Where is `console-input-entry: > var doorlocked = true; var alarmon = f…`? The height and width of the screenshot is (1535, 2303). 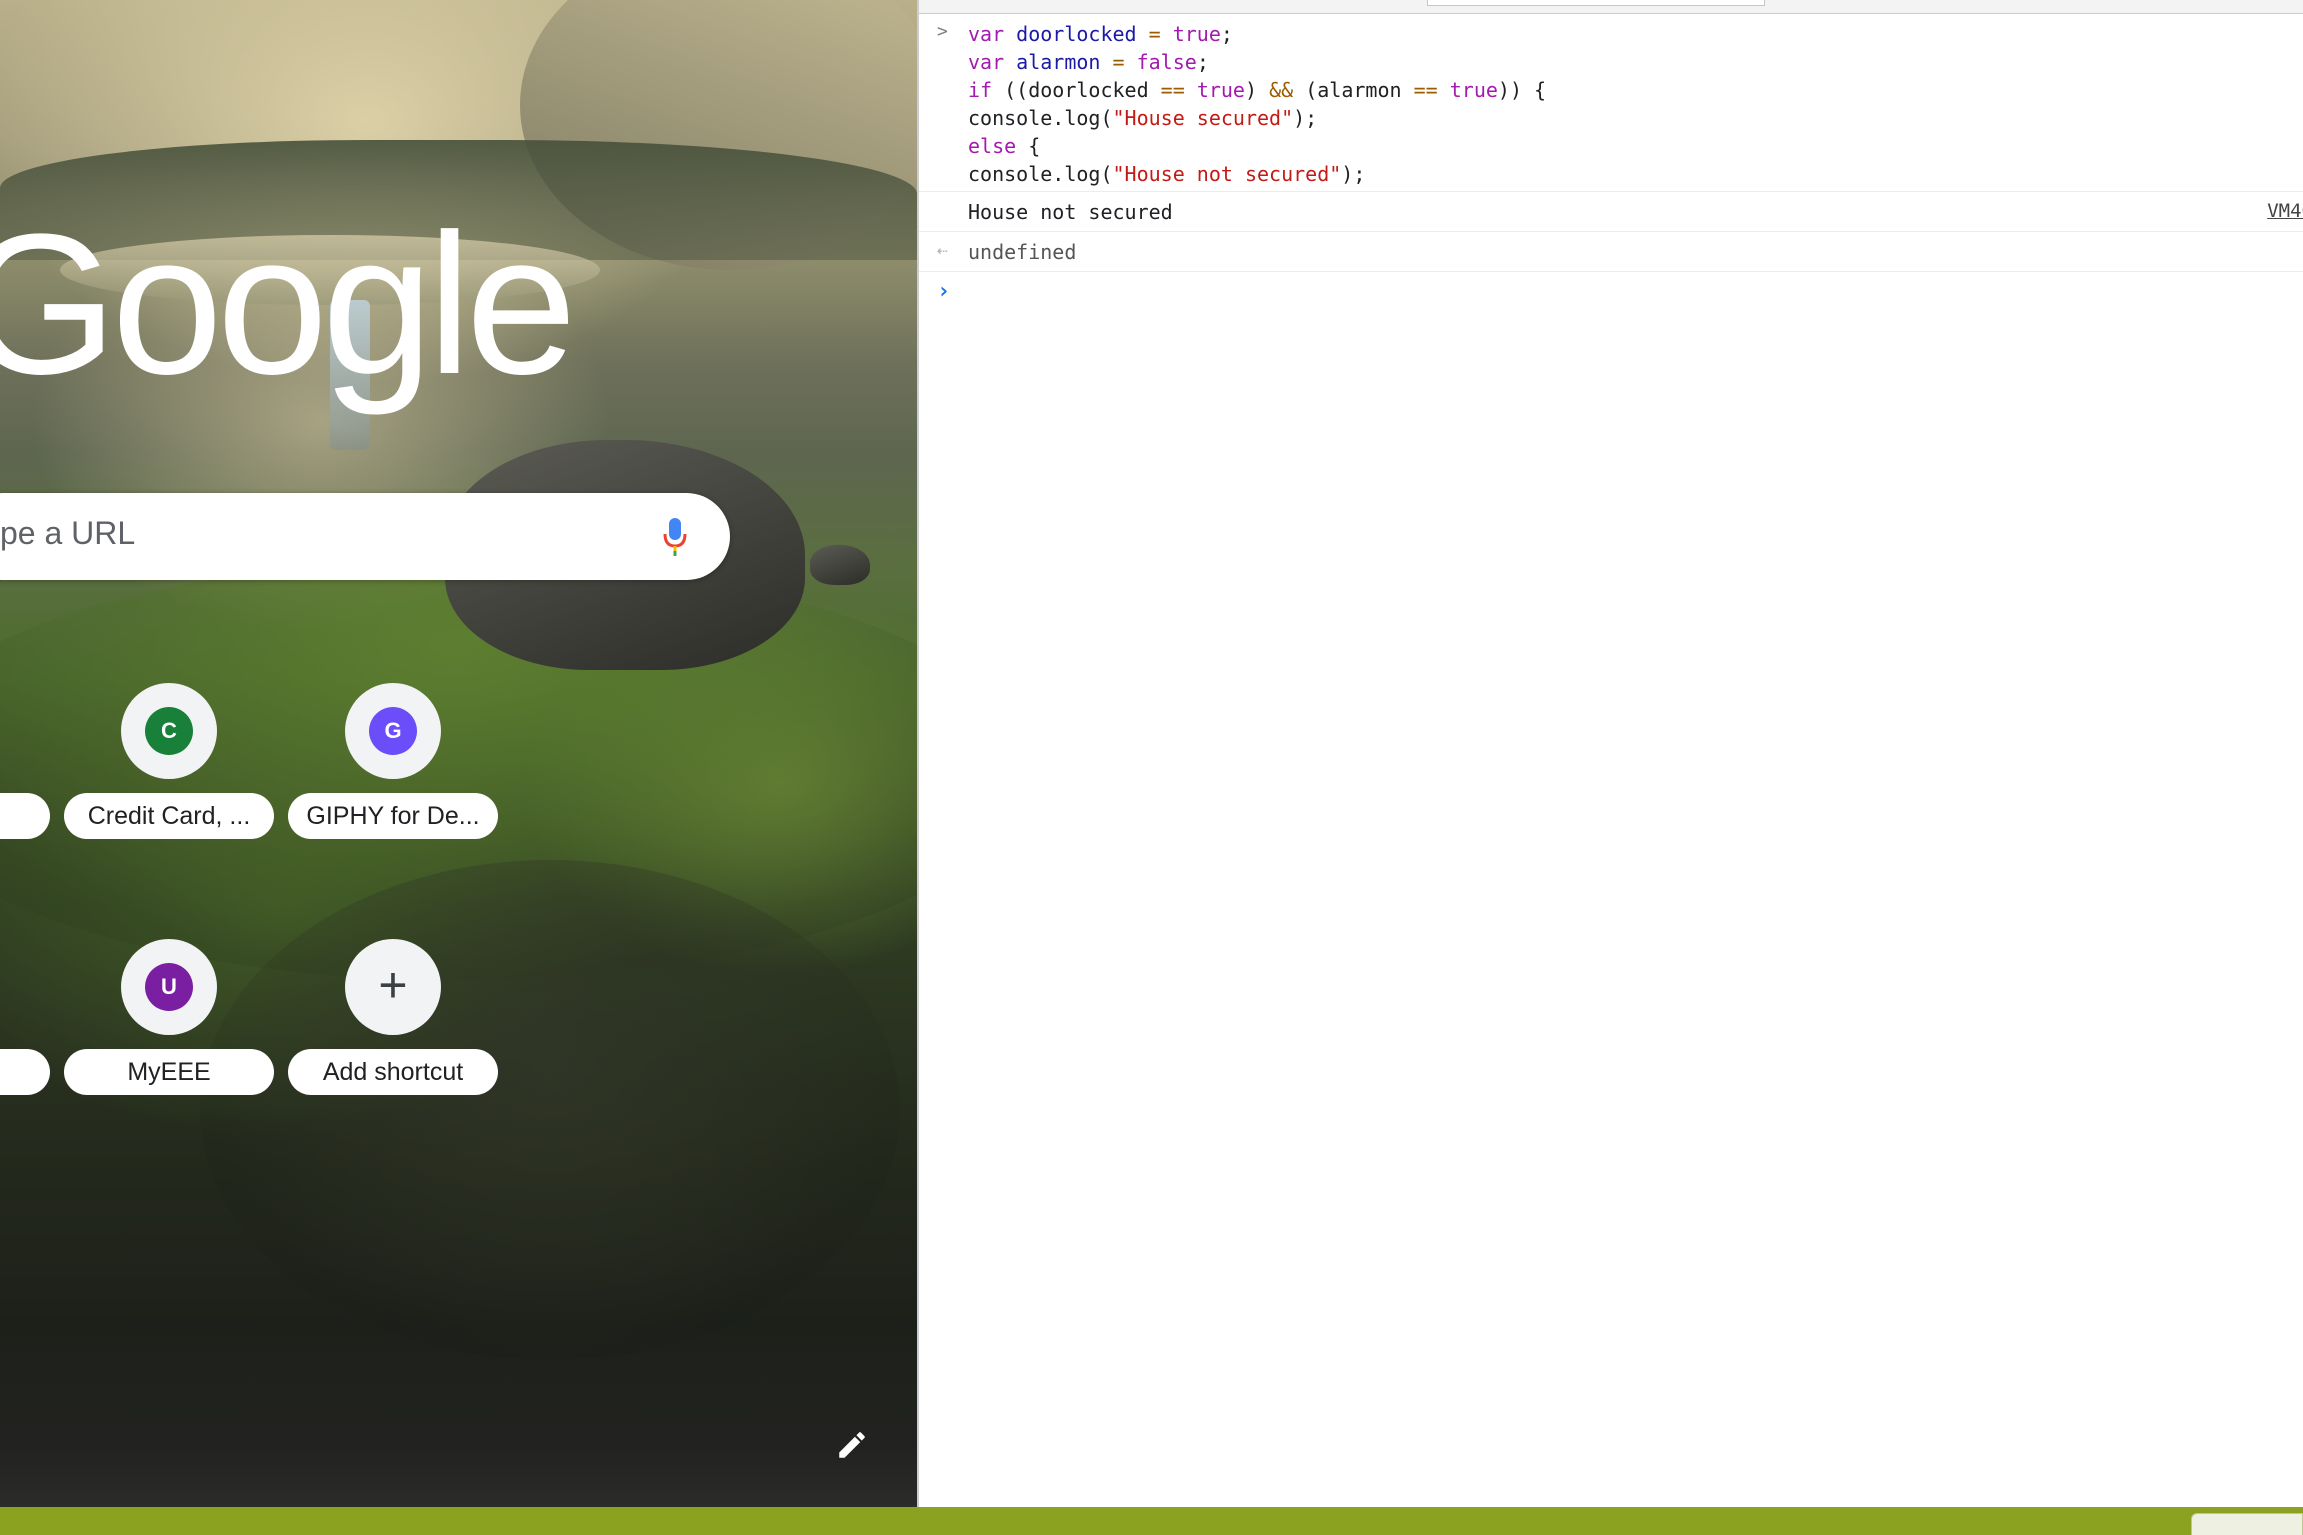 console-input-entry: > var doorlocked = true; var alarmon = f… is located at coordinates (1611, 104).